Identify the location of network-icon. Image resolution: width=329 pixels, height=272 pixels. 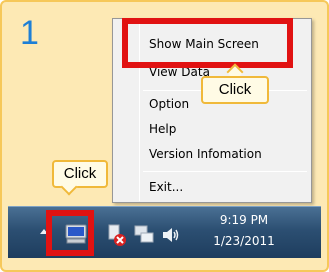
(144, 235).